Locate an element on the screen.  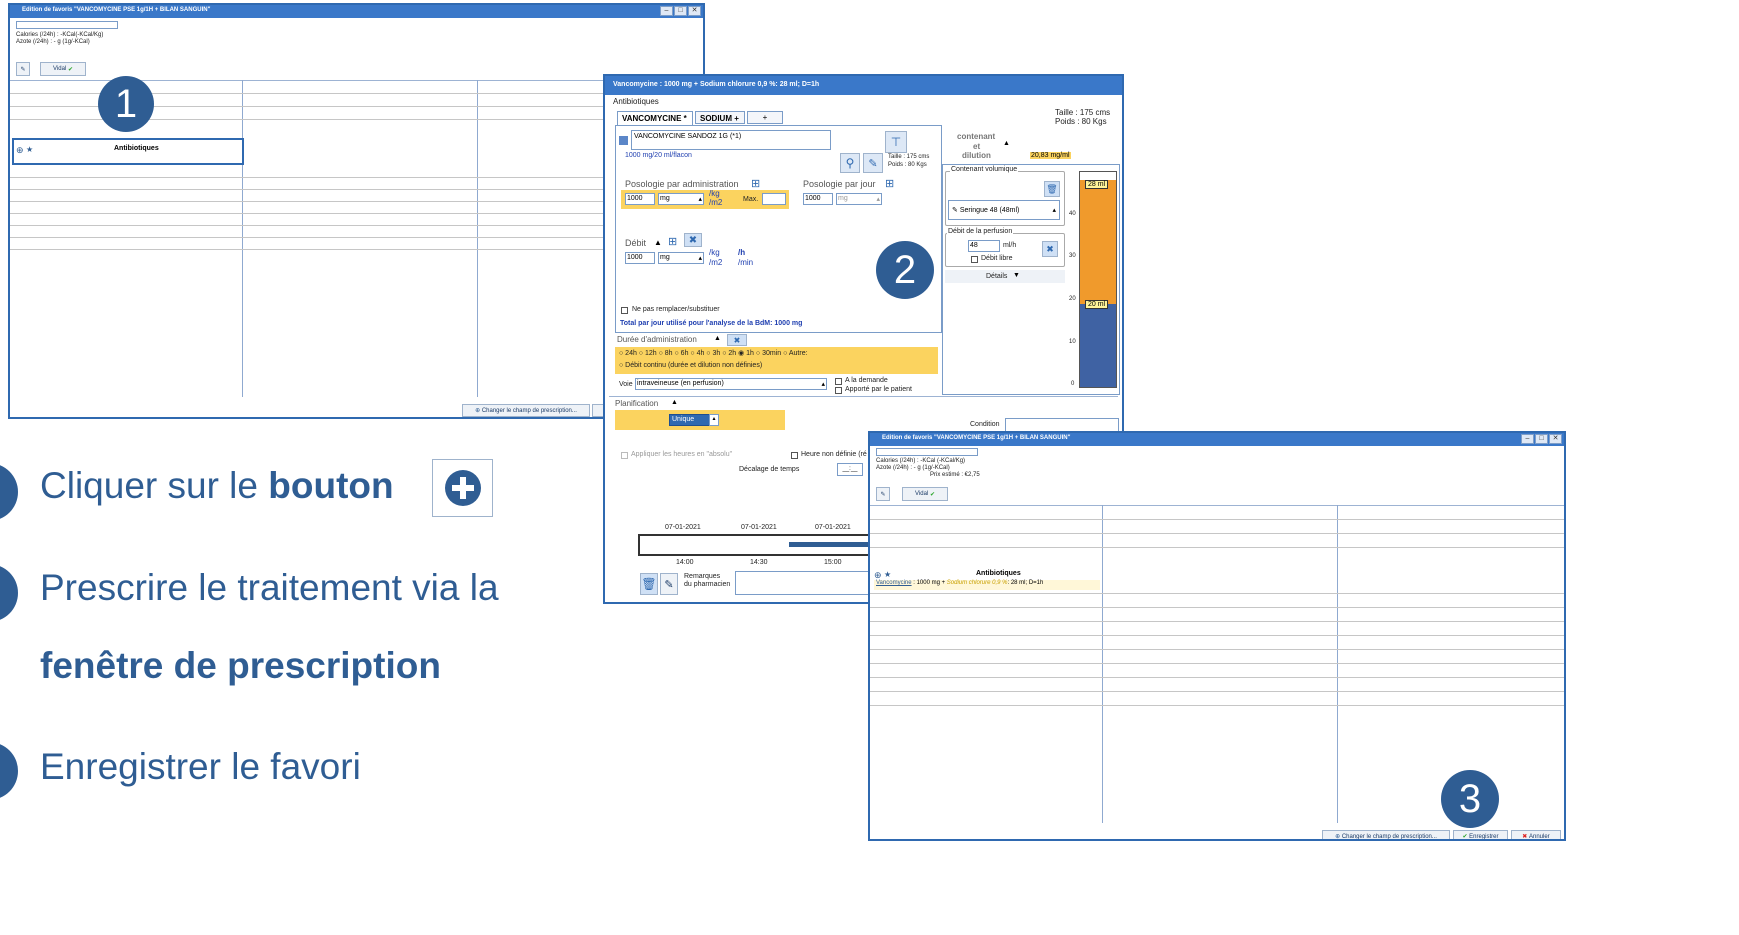
posologie-jour-label: Posologie par jour is located at coordinates (839, 184).